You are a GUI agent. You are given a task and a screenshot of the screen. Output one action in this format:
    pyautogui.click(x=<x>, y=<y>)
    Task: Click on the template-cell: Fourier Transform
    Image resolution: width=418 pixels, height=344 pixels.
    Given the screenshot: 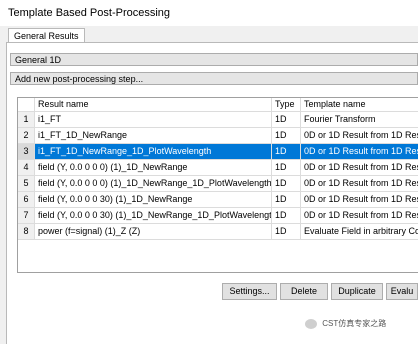 What is the action you would take?
    pyautogui.click(x=359, y=120)
    